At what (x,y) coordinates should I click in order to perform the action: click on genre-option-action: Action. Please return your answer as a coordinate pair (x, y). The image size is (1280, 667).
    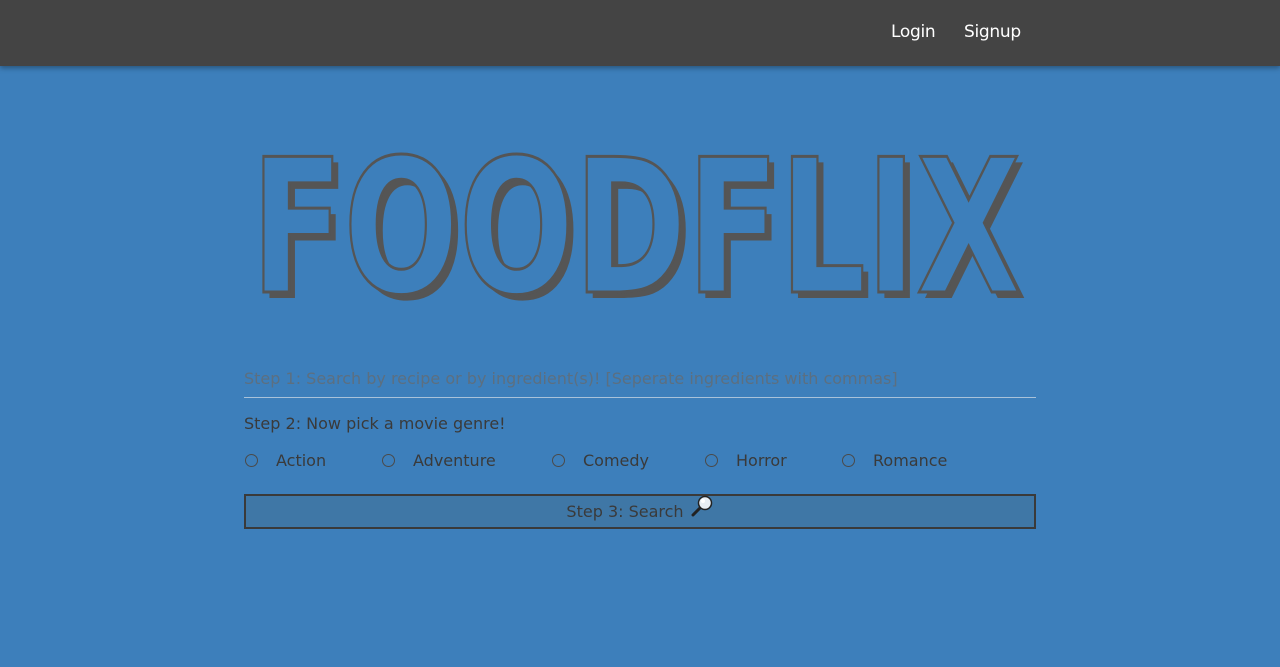
    Looking at the image, I should click on (285, 460).